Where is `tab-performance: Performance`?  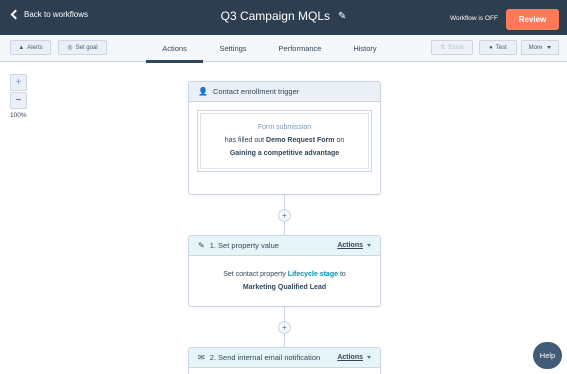 tab-performance: Performance is located at coordinates (300, 48).